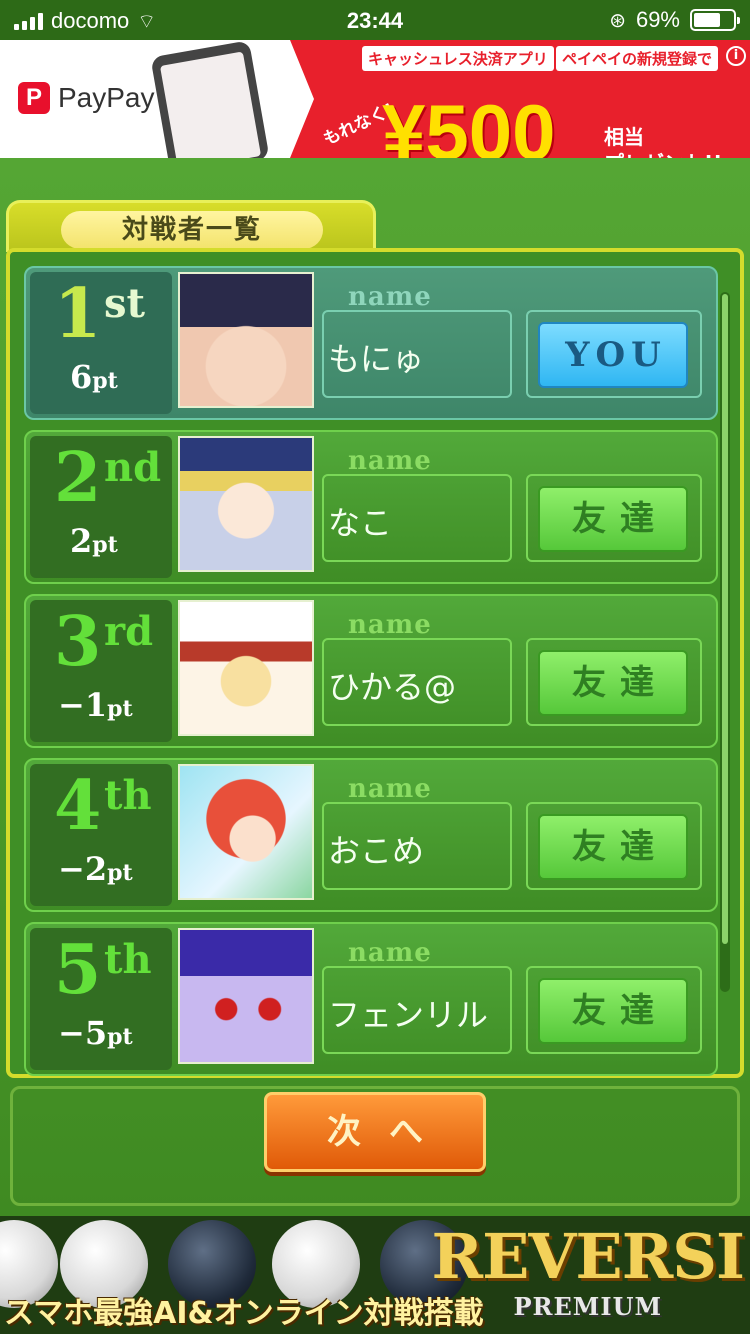 This screenshot has height=1334, width=750. I want to click on list-item: 2 nd 2pt name なこ 友達, so click(371, 507).